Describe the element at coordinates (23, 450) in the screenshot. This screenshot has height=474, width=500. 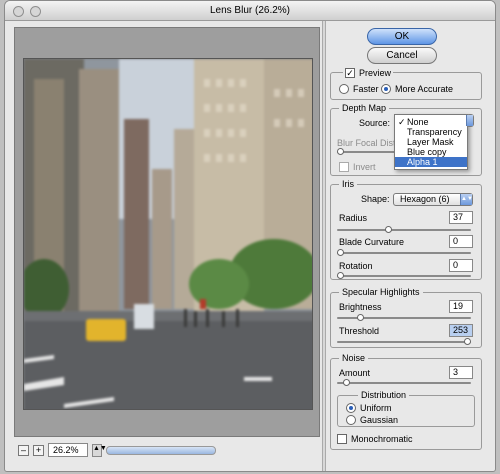
I see `zoom-out-button: –` at that location.